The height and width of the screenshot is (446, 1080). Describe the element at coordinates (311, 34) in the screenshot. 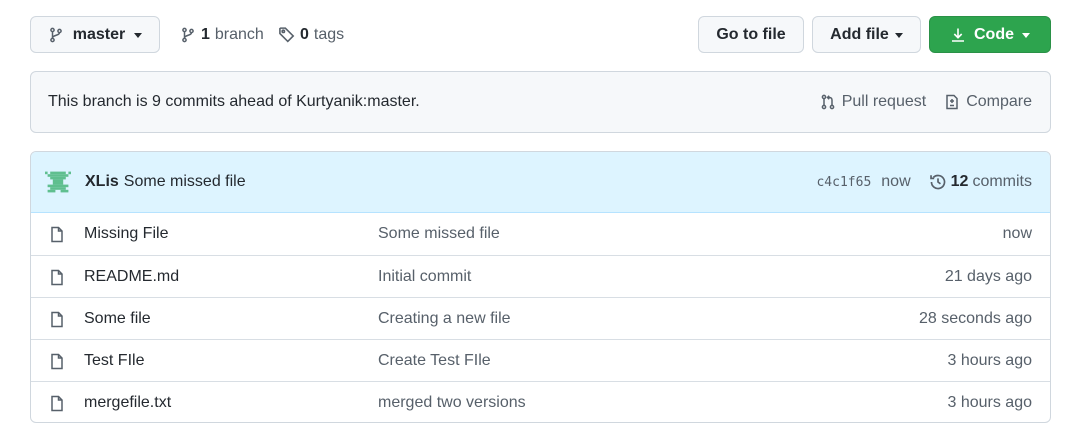

I see `tags-link: 0 tags` at that location.